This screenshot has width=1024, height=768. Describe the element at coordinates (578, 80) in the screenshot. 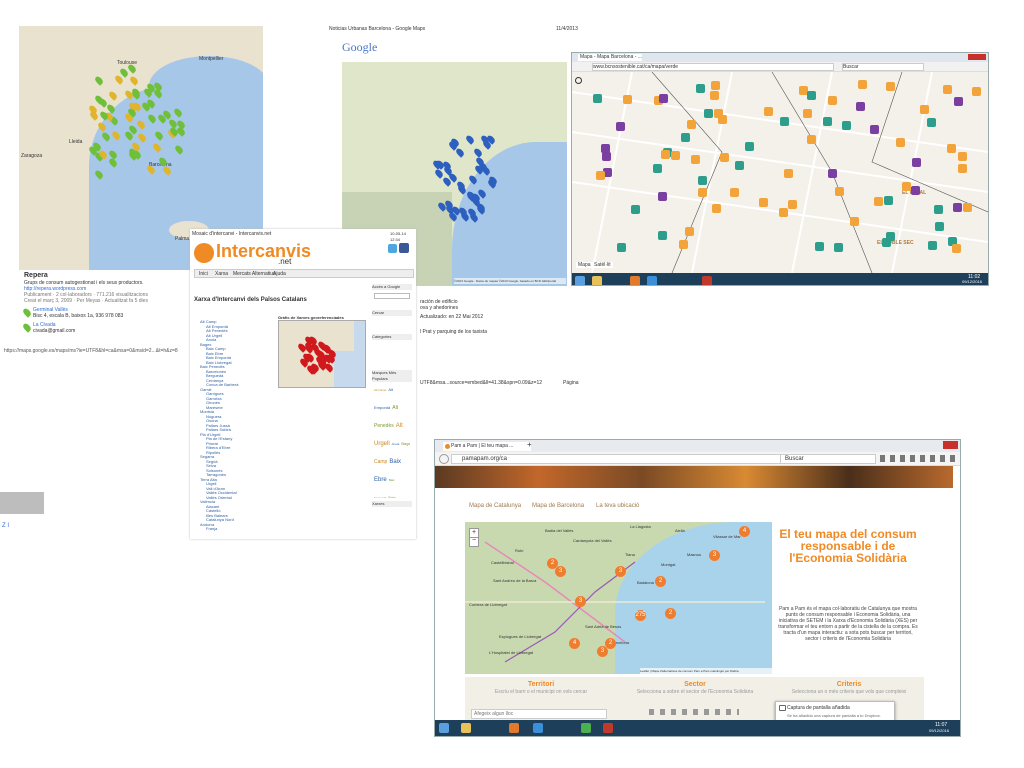

I see `search-icon` at that location.